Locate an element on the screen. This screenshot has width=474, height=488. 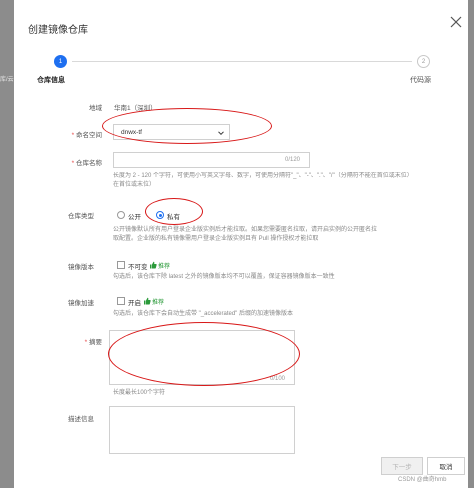
watermark: CSDN @曲奇hmb is located at coordinates (422, 480).